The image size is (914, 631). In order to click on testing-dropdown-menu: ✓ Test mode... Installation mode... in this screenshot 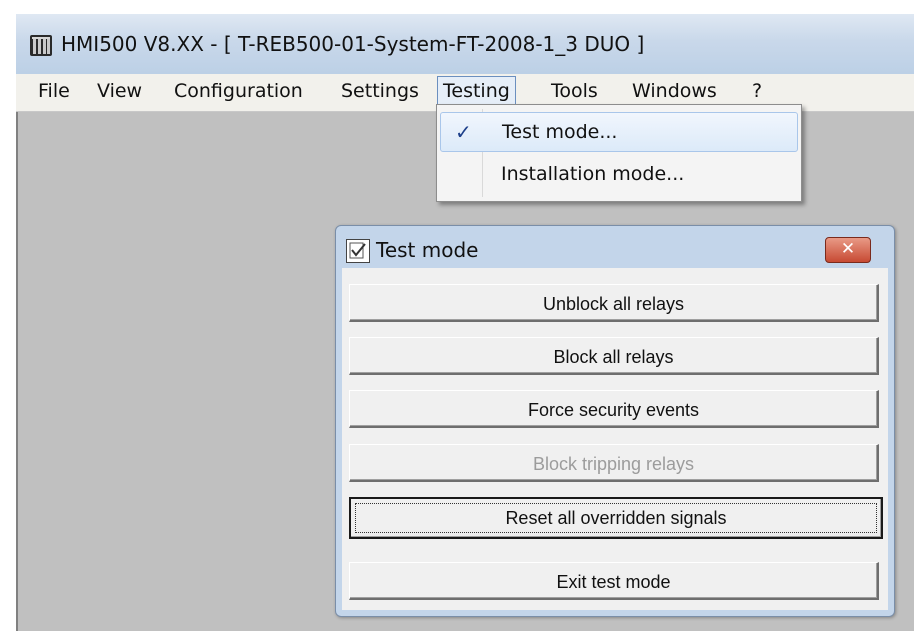, I will do `click(619, 153)`.